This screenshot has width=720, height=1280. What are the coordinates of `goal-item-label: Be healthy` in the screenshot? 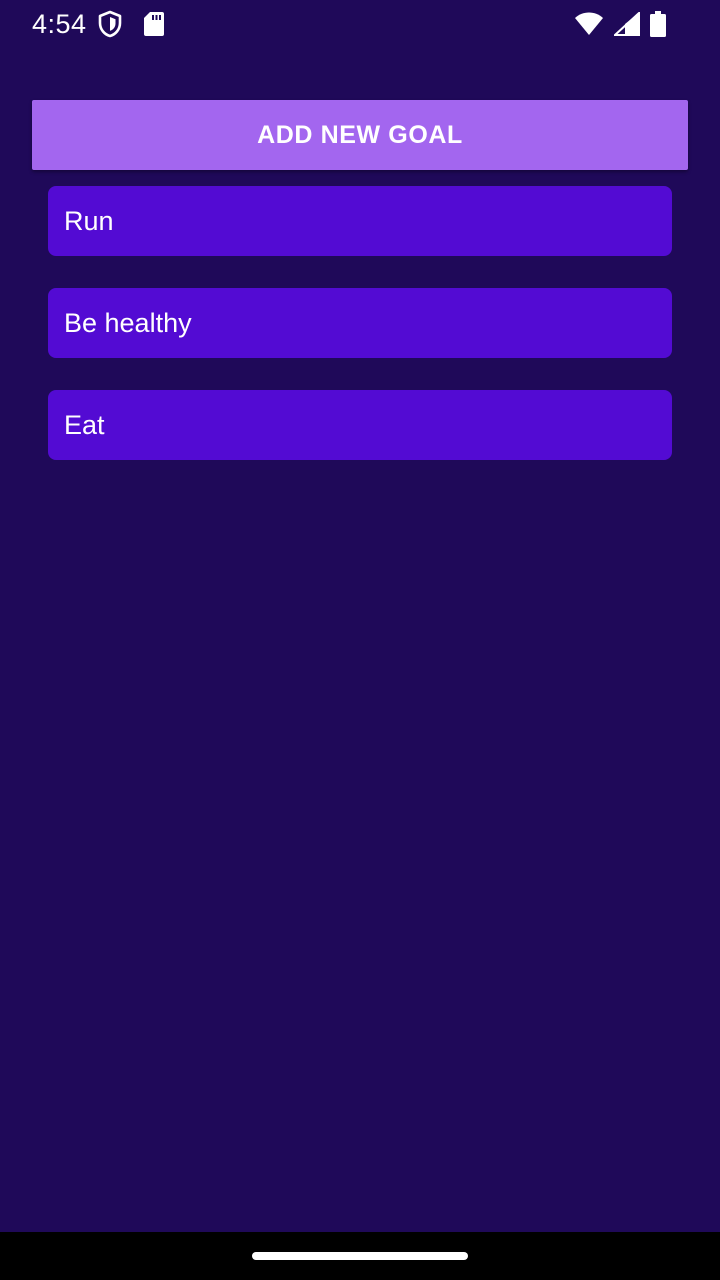 It's located at (128, 322).